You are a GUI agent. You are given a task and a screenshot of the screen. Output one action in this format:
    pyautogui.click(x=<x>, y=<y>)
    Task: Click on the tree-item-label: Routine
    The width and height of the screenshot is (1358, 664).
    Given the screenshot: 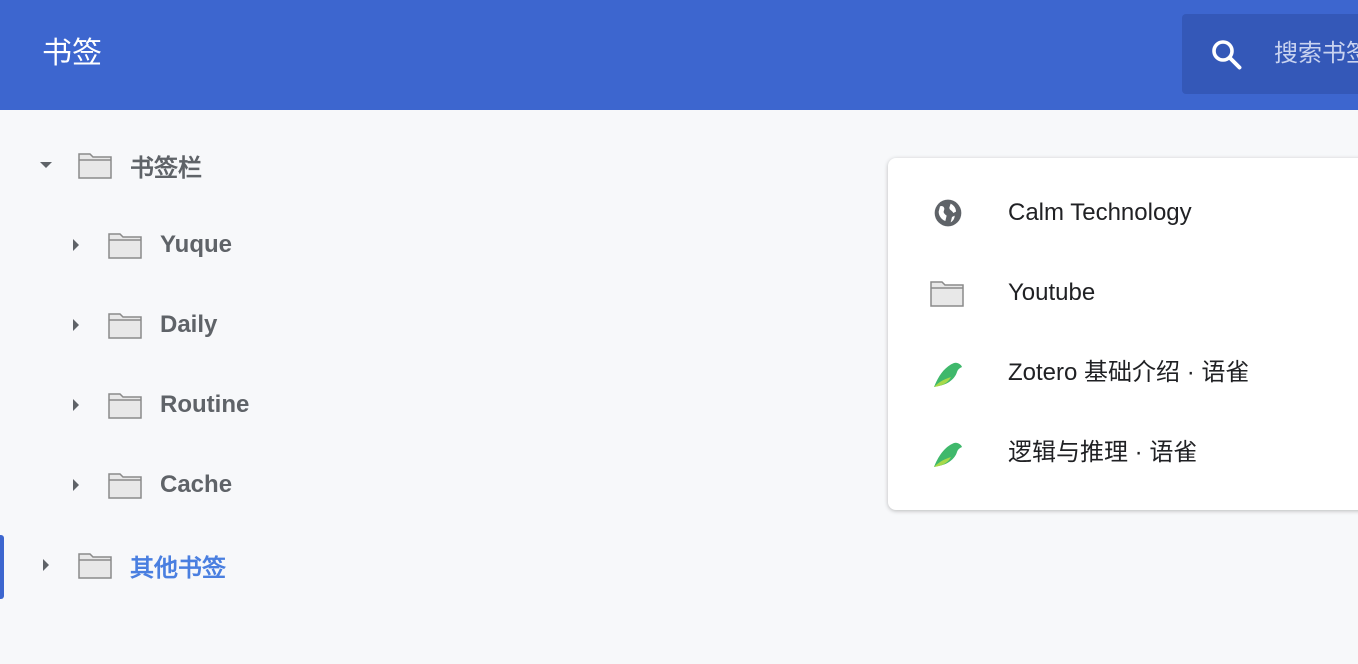 What is the action you would take?
    pyautogui.click(x=205, y=404)
    